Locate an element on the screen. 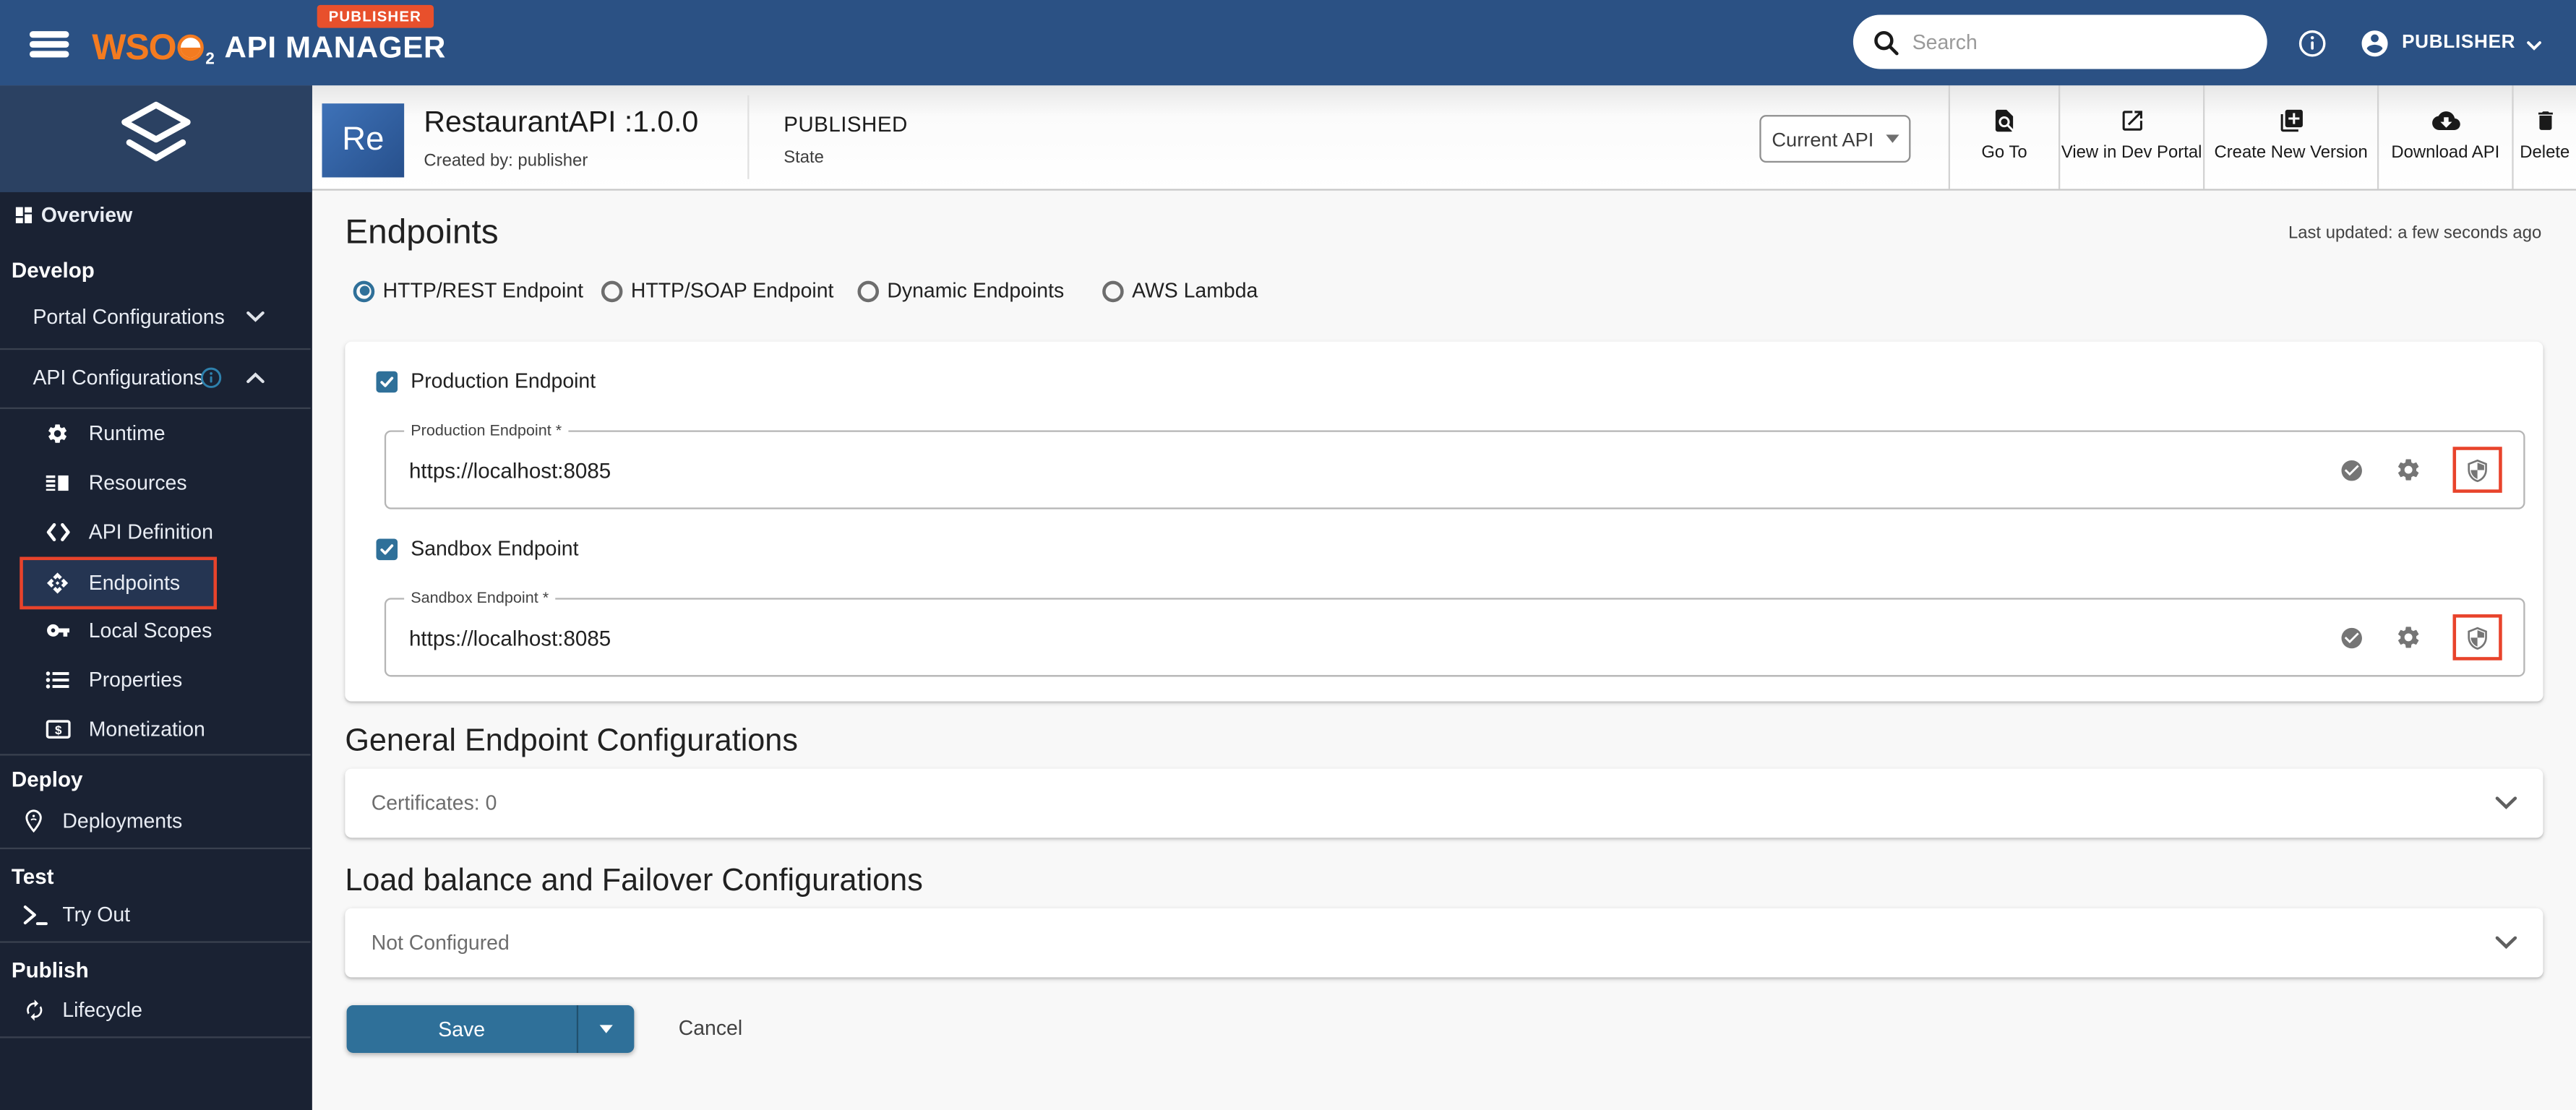 The image size is (2576, 1110). trash-icon is located at coordinates (2545, 121).